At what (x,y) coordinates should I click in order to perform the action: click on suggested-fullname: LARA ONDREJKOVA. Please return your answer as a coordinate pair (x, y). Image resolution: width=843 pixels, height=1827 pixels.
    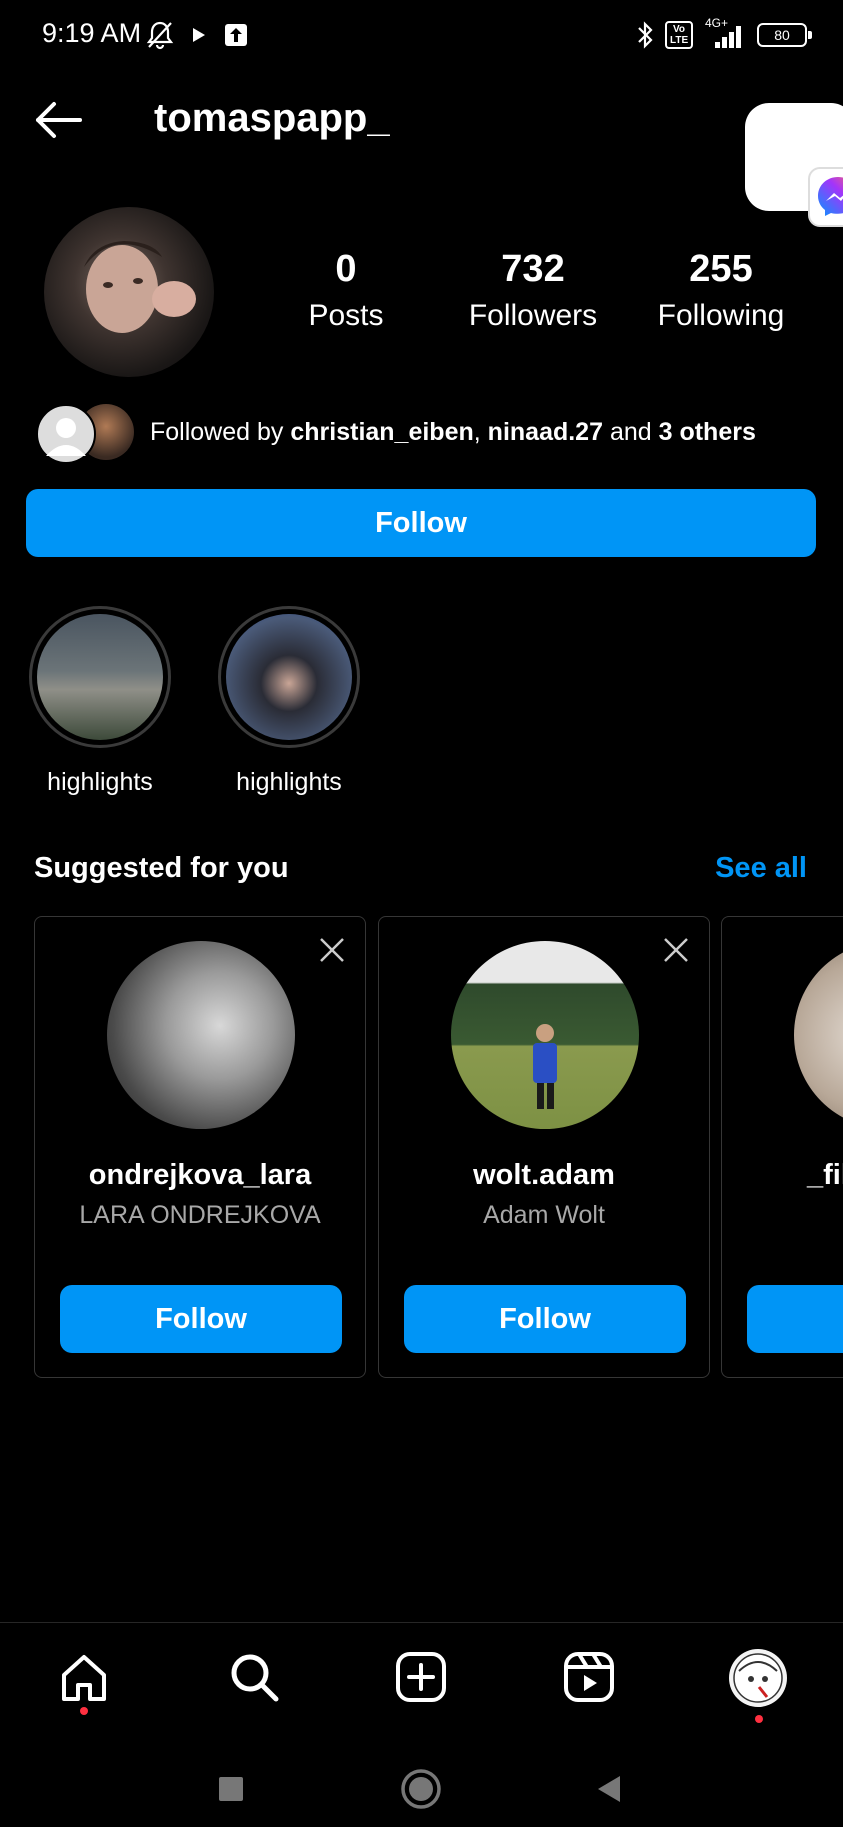
    Looking at the image, I should click on (200, 1215).